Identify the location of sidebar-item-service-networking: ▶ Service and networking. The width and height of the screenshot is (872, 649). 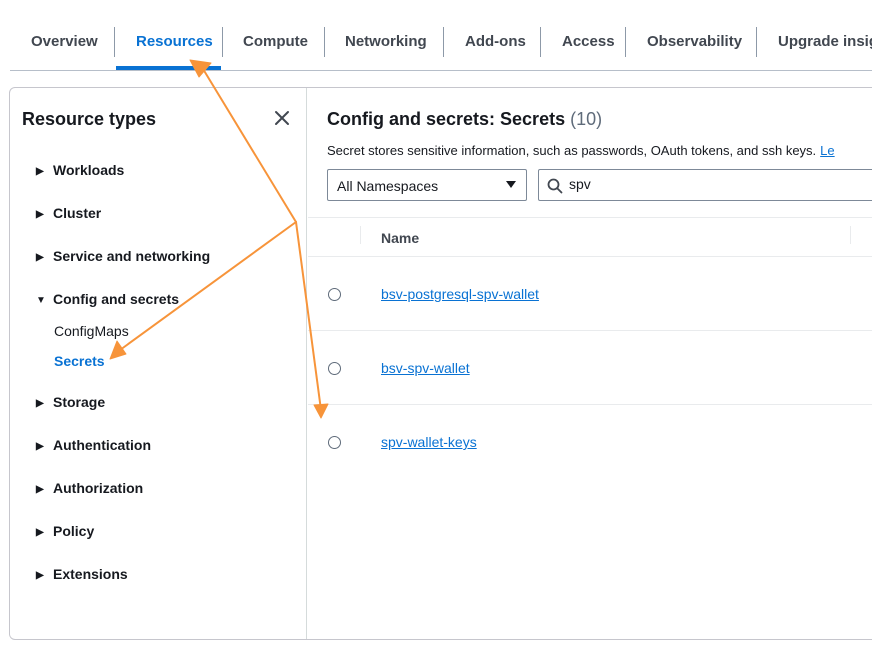
(123, 256).